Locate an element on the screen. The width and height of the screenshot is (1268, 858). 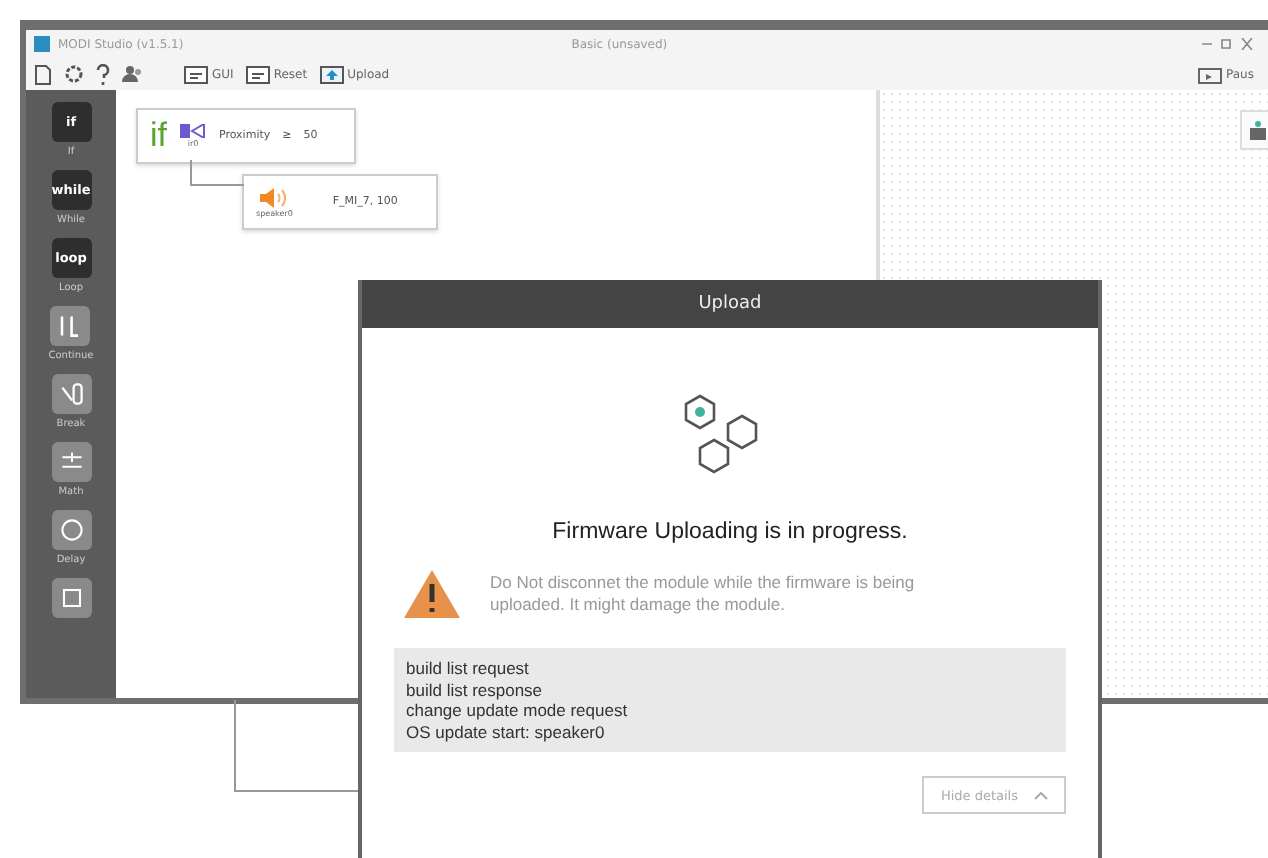
dialog-title: Upload is located at coordinates (730, 304).